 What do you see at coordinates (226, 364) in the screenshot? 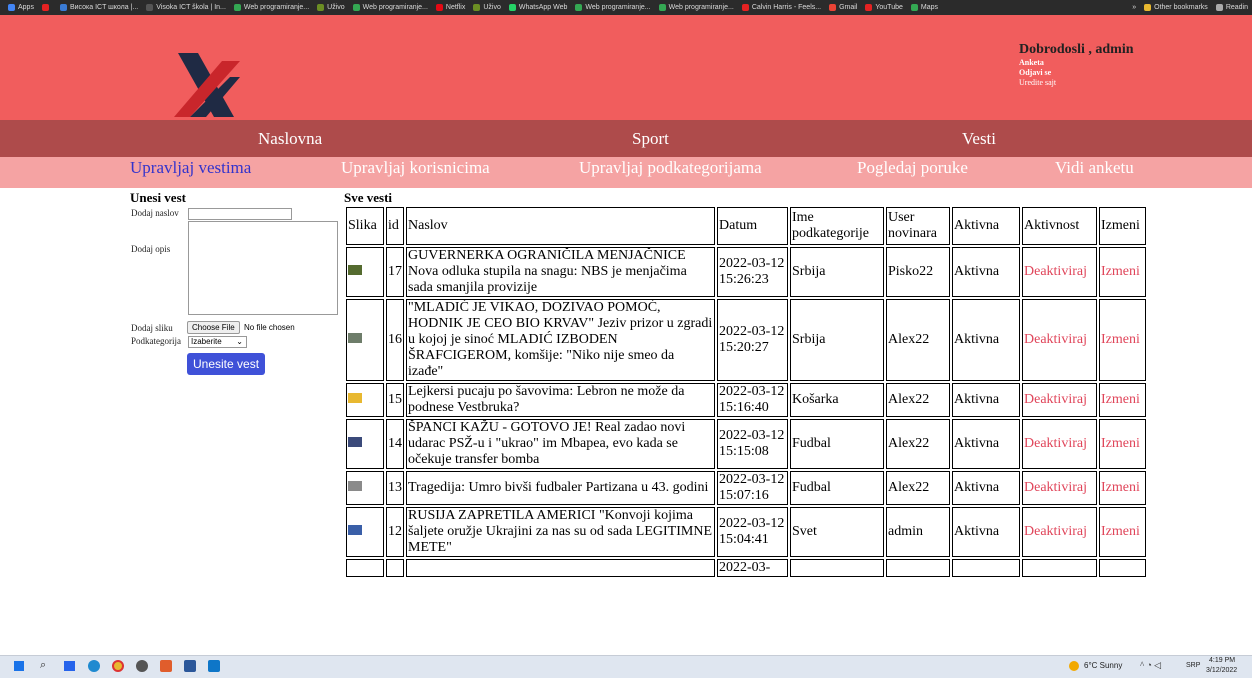
I see `submit-button: Unesite vest` at bounding box center [226, 364].